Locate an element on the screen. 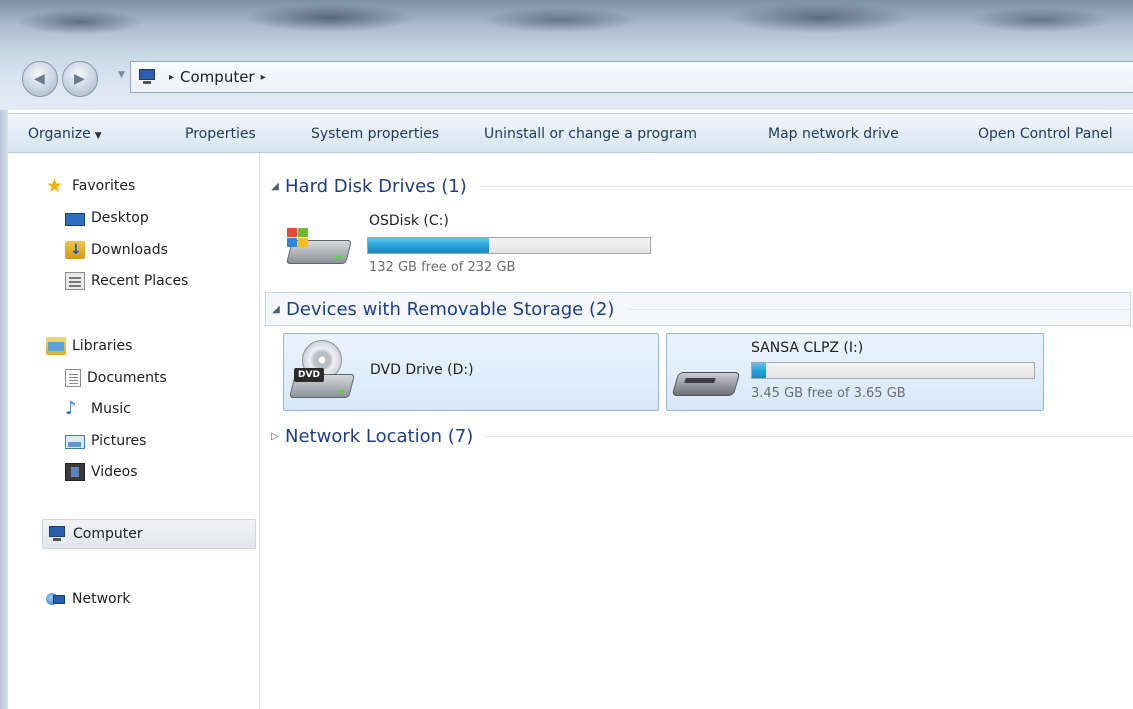  sidebar-item-label: Recent Places is located at coordinates (140, 281).